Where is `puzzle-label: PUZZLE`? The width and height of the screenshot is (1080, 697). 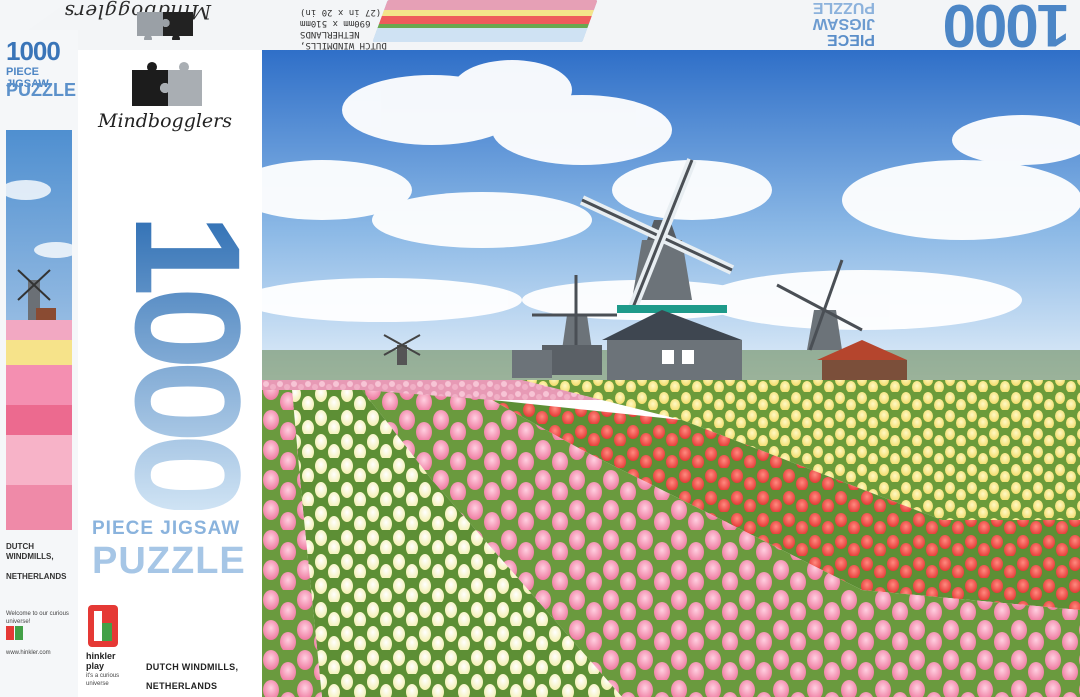 puzzle-label: PUZZLE is located at coordinates (169, 561).